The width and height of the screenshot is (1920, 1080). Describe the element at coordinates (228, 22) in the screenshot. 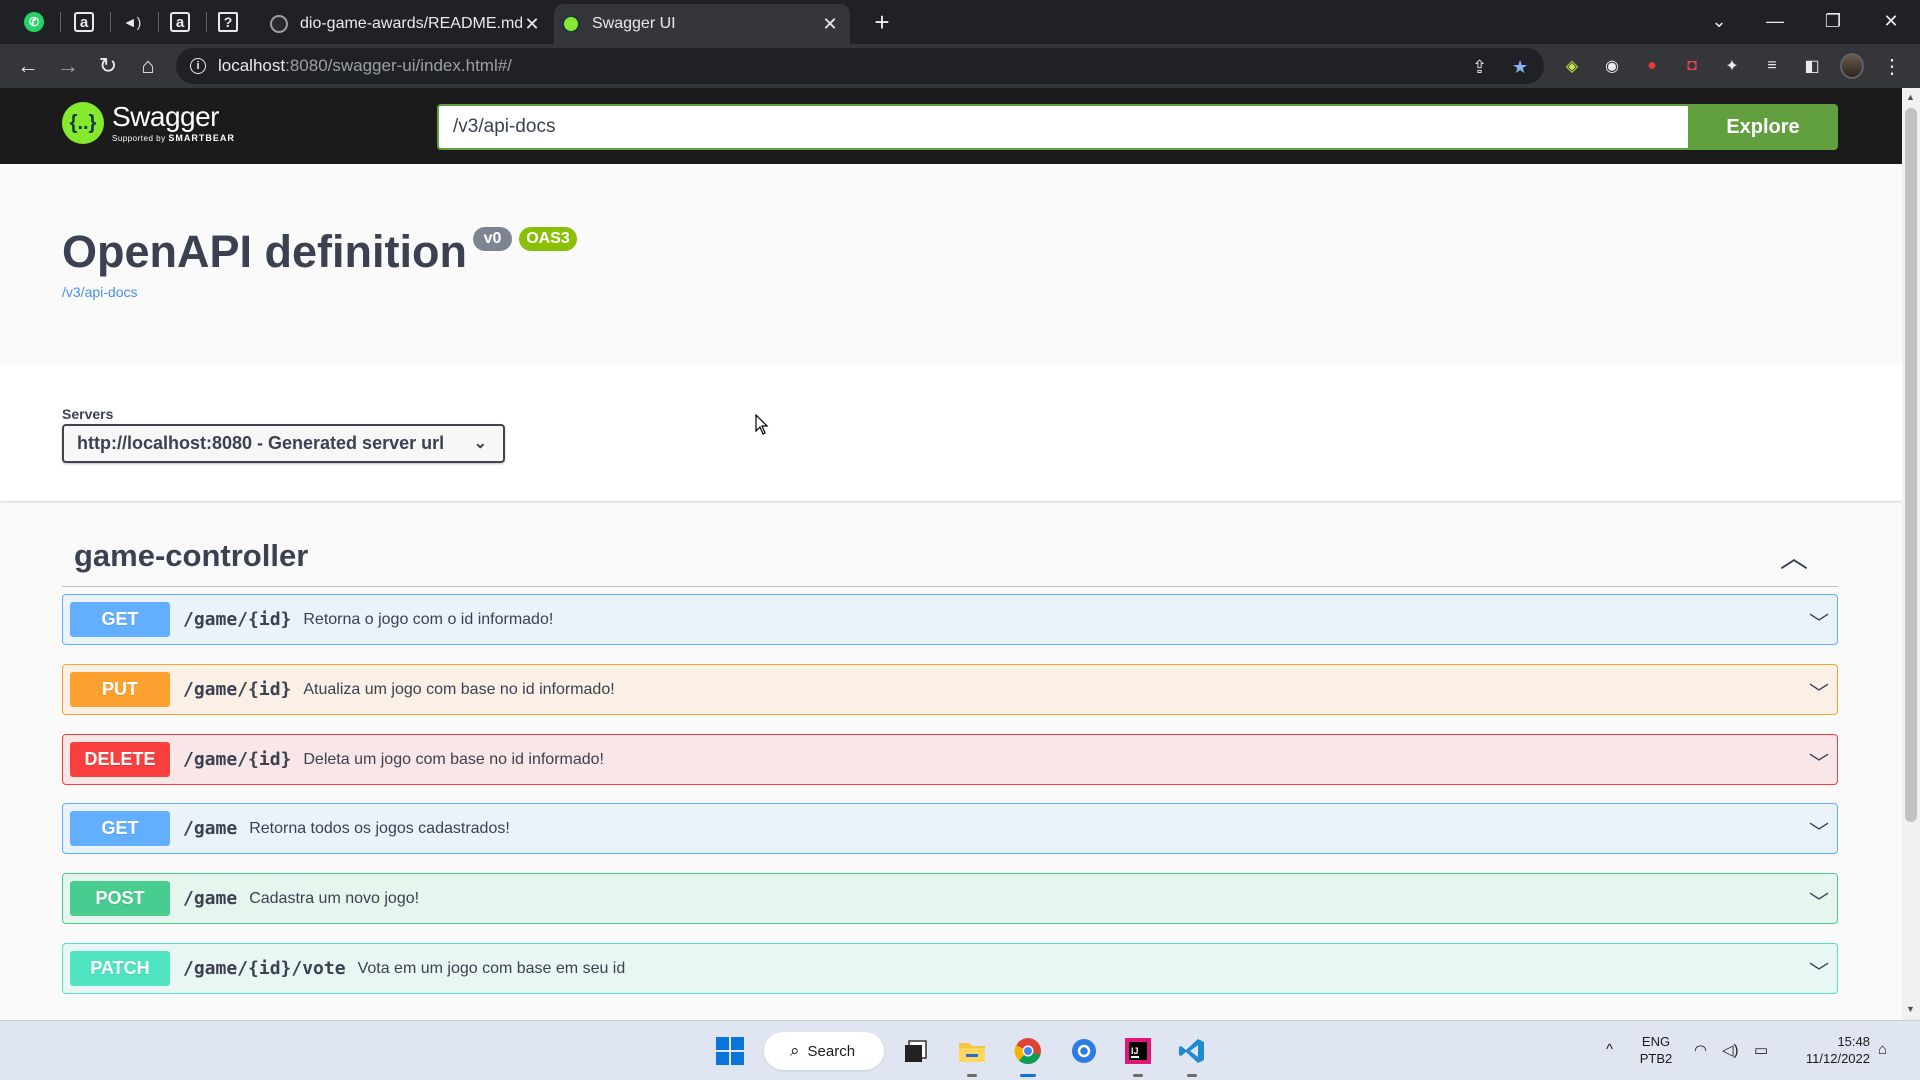

I see `pinned-tab-help: ?` at that location.